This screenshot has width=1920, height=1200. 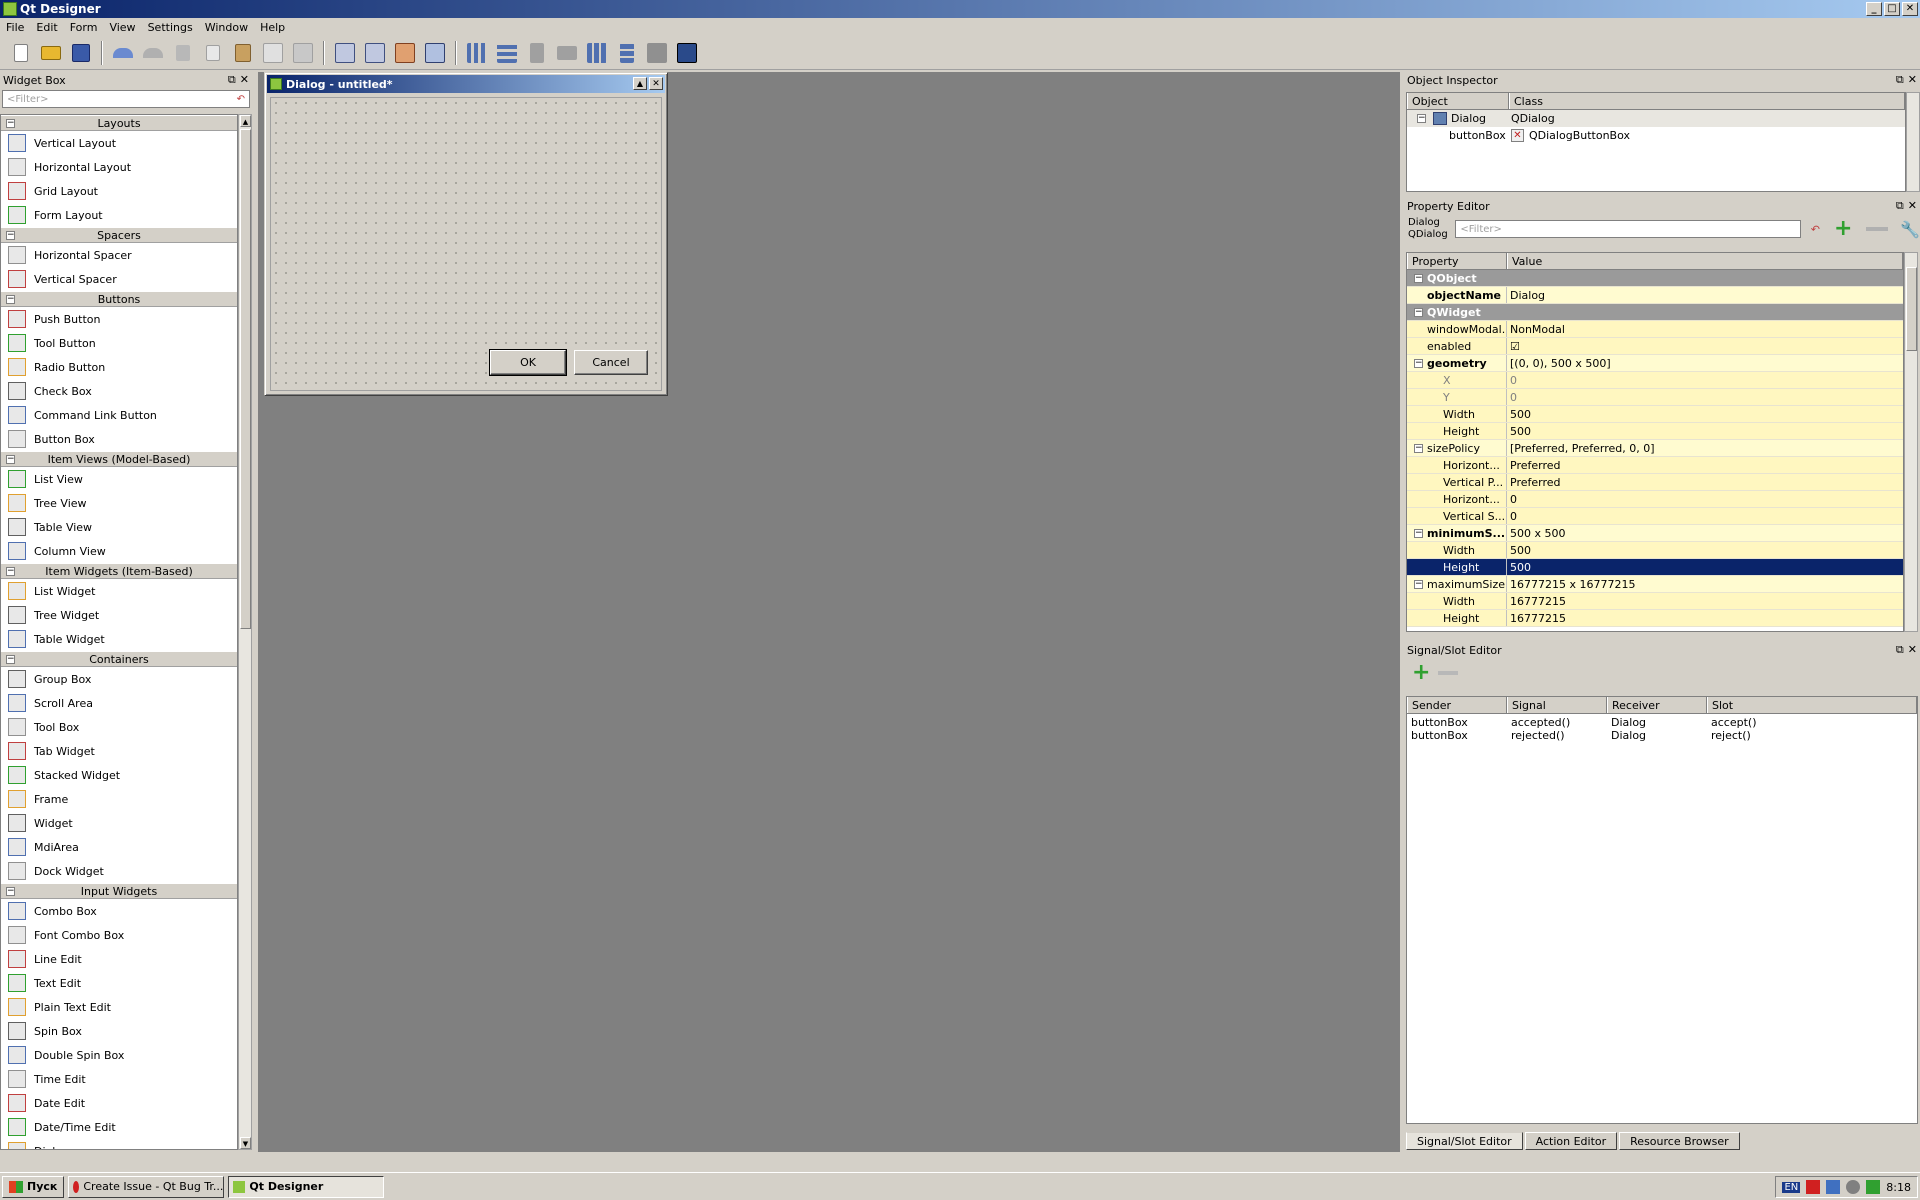 I want to click on dialog-maximize-button: ▲, so click(x=640, y=83).